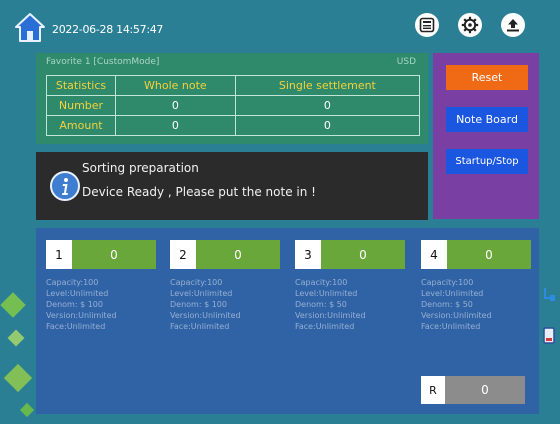 The height and width of the screenshot is (424, 560). I want to click on table-row: Amount 0 0, so click(233, 125).